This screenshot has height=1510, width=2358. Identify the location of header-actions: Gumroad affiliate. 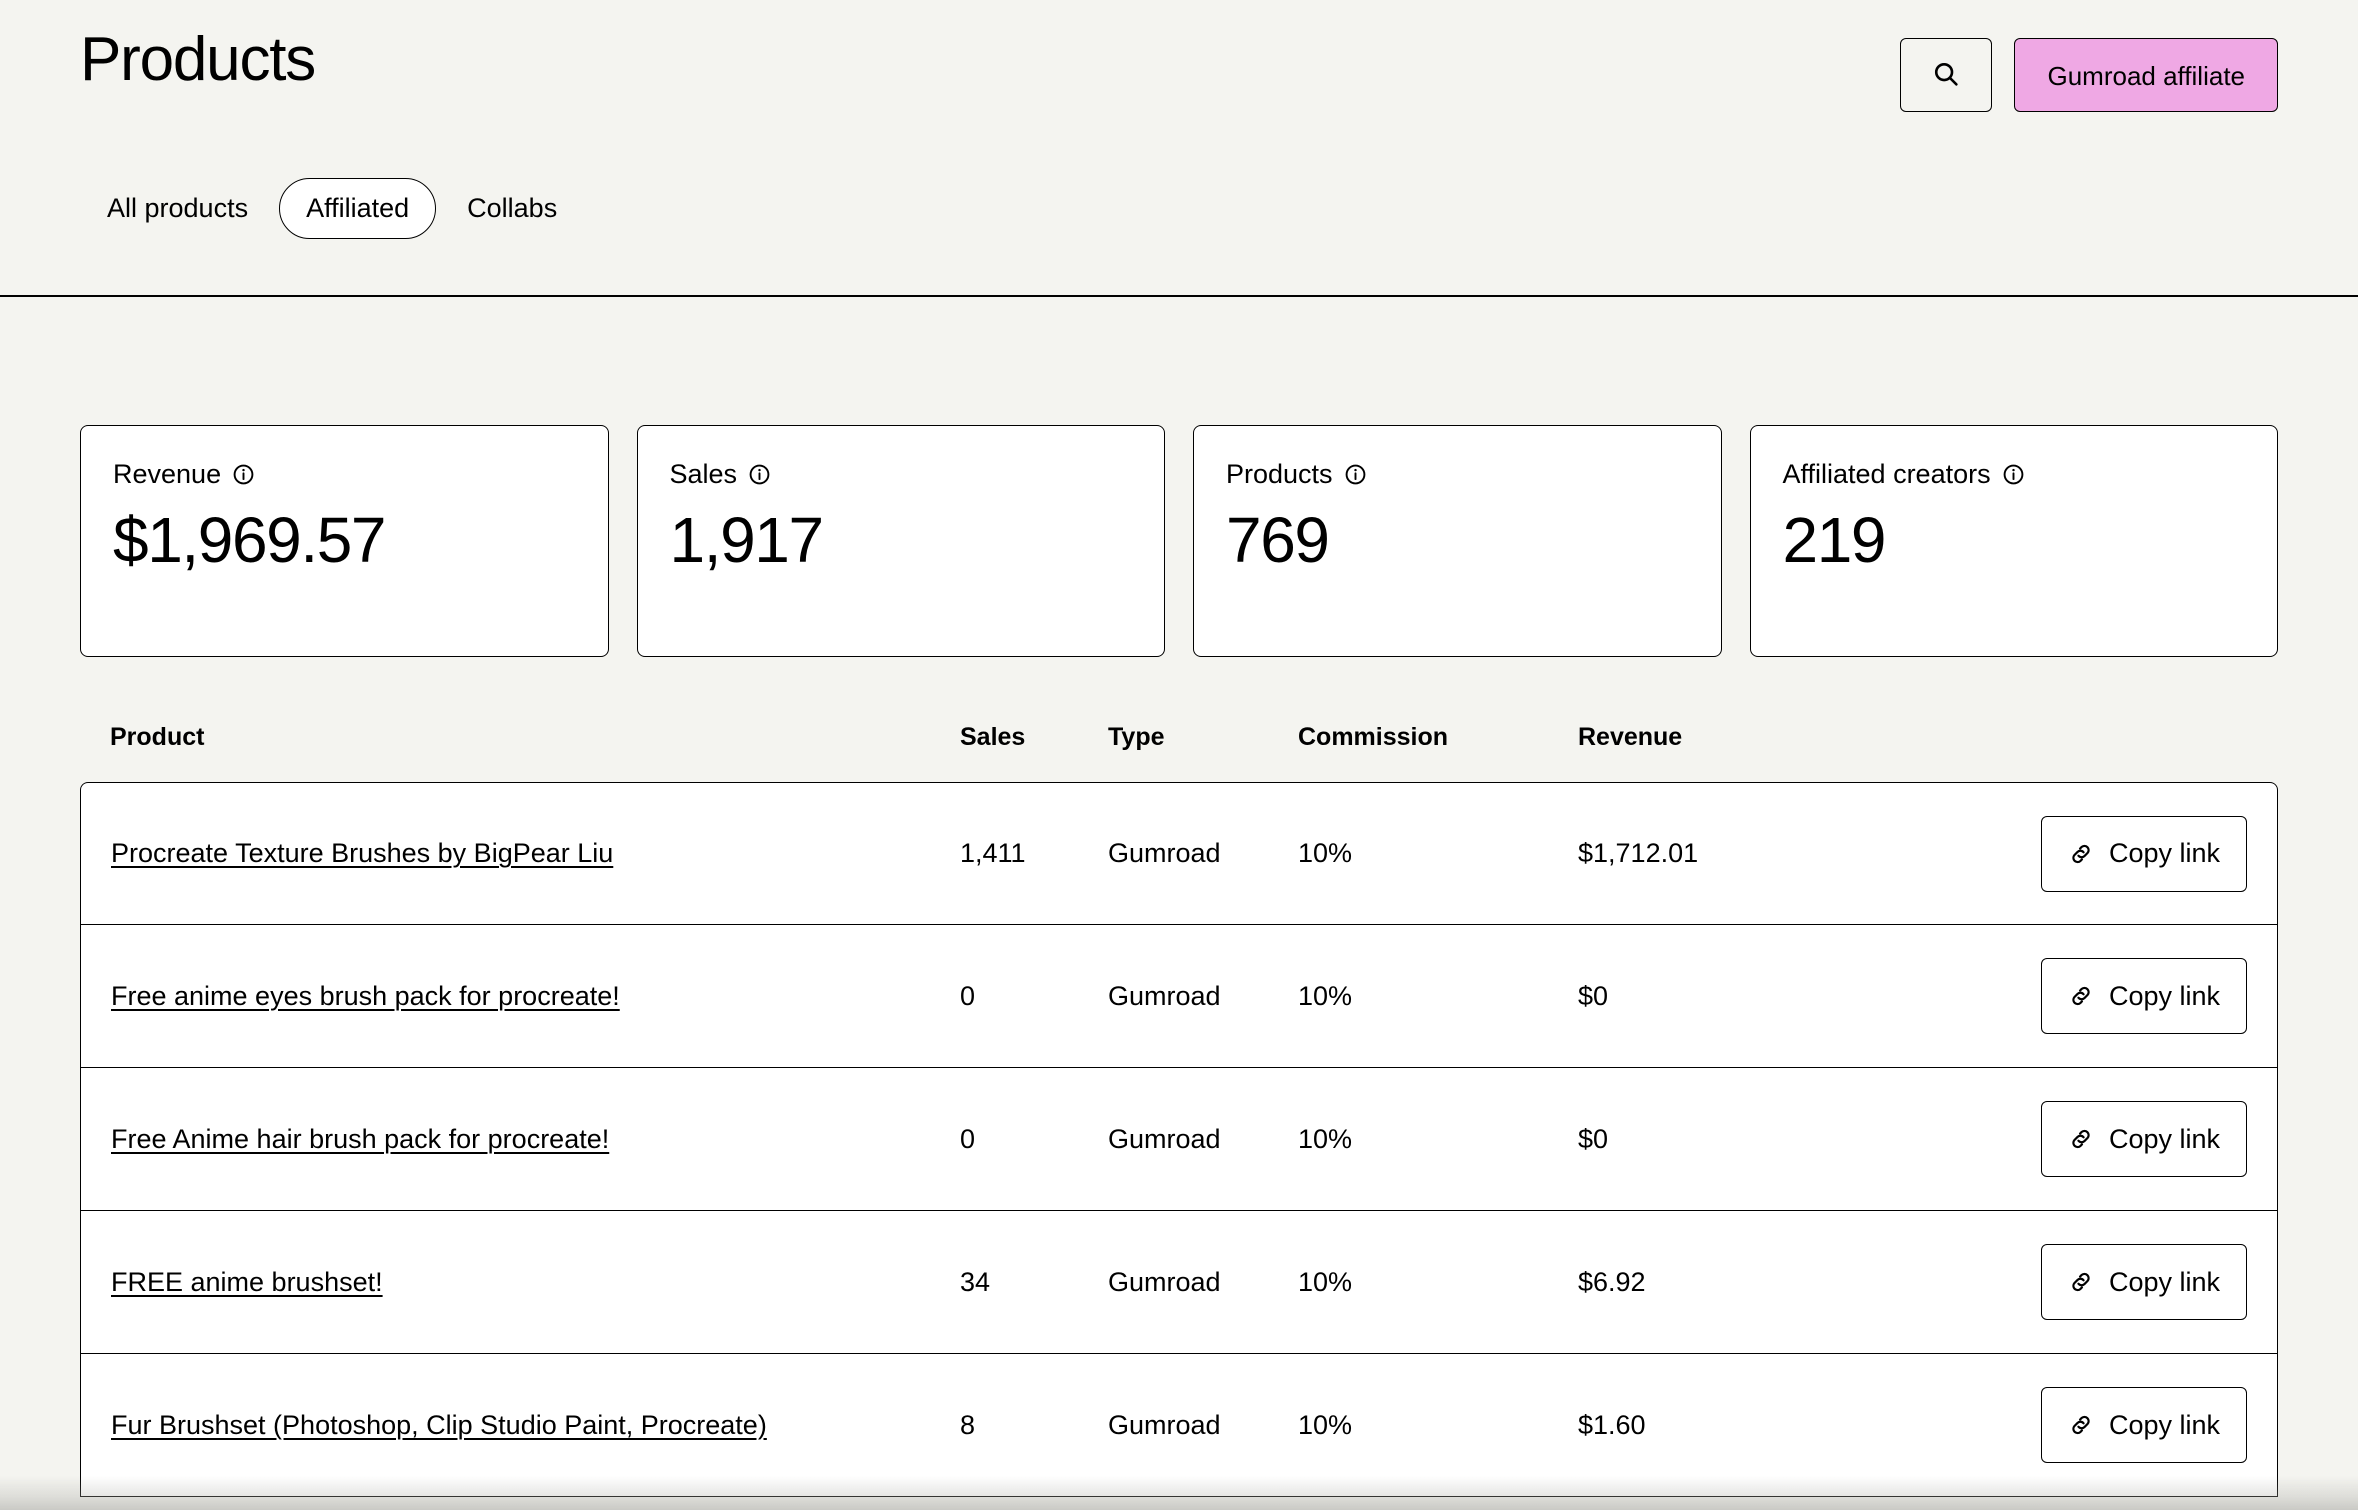
(2089, 68).